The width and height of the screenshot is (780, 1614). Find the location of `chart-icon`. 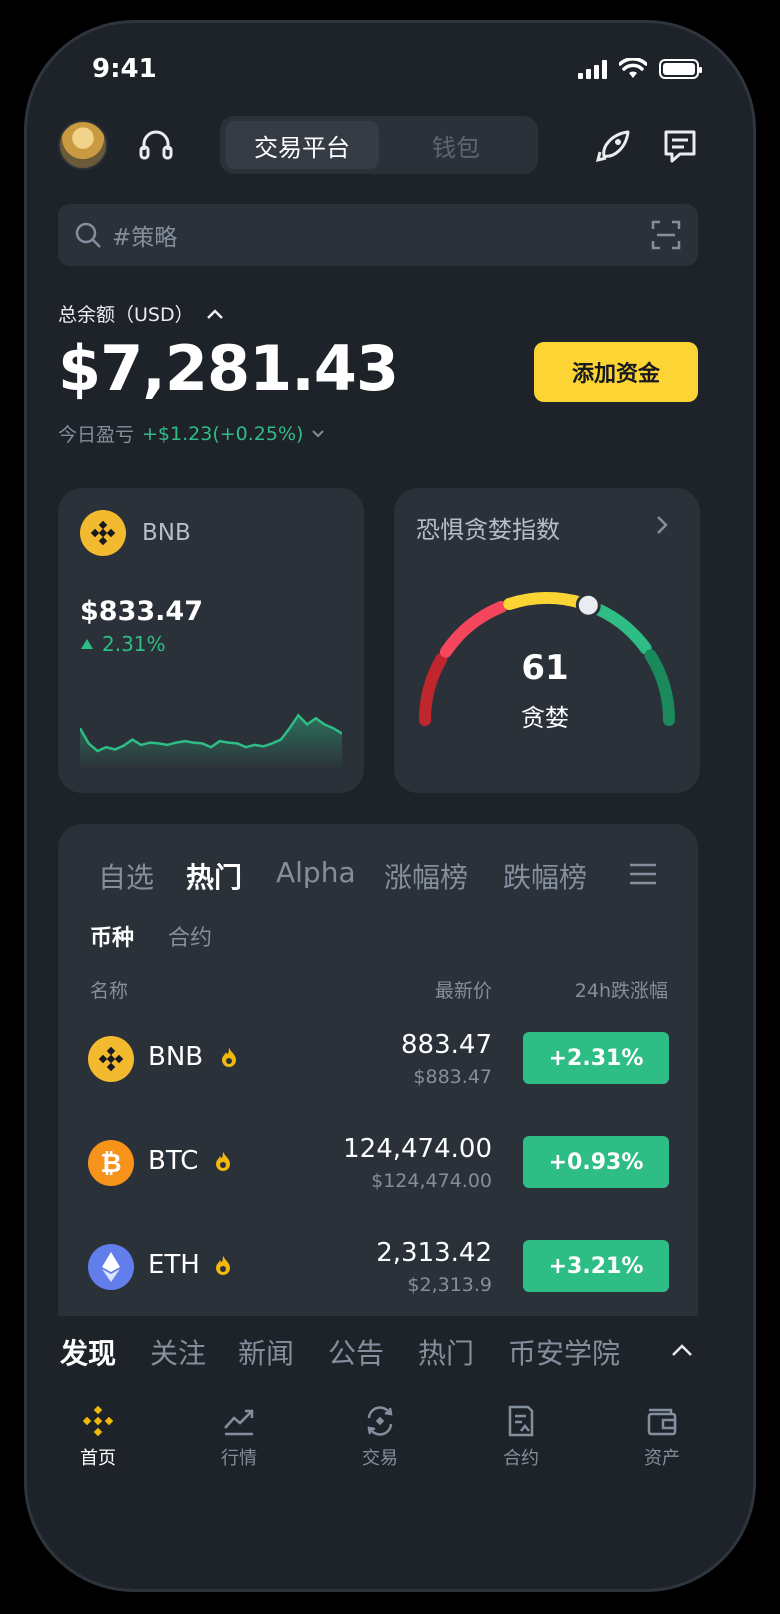

chart-icon is located at coordinates (239, 1422).